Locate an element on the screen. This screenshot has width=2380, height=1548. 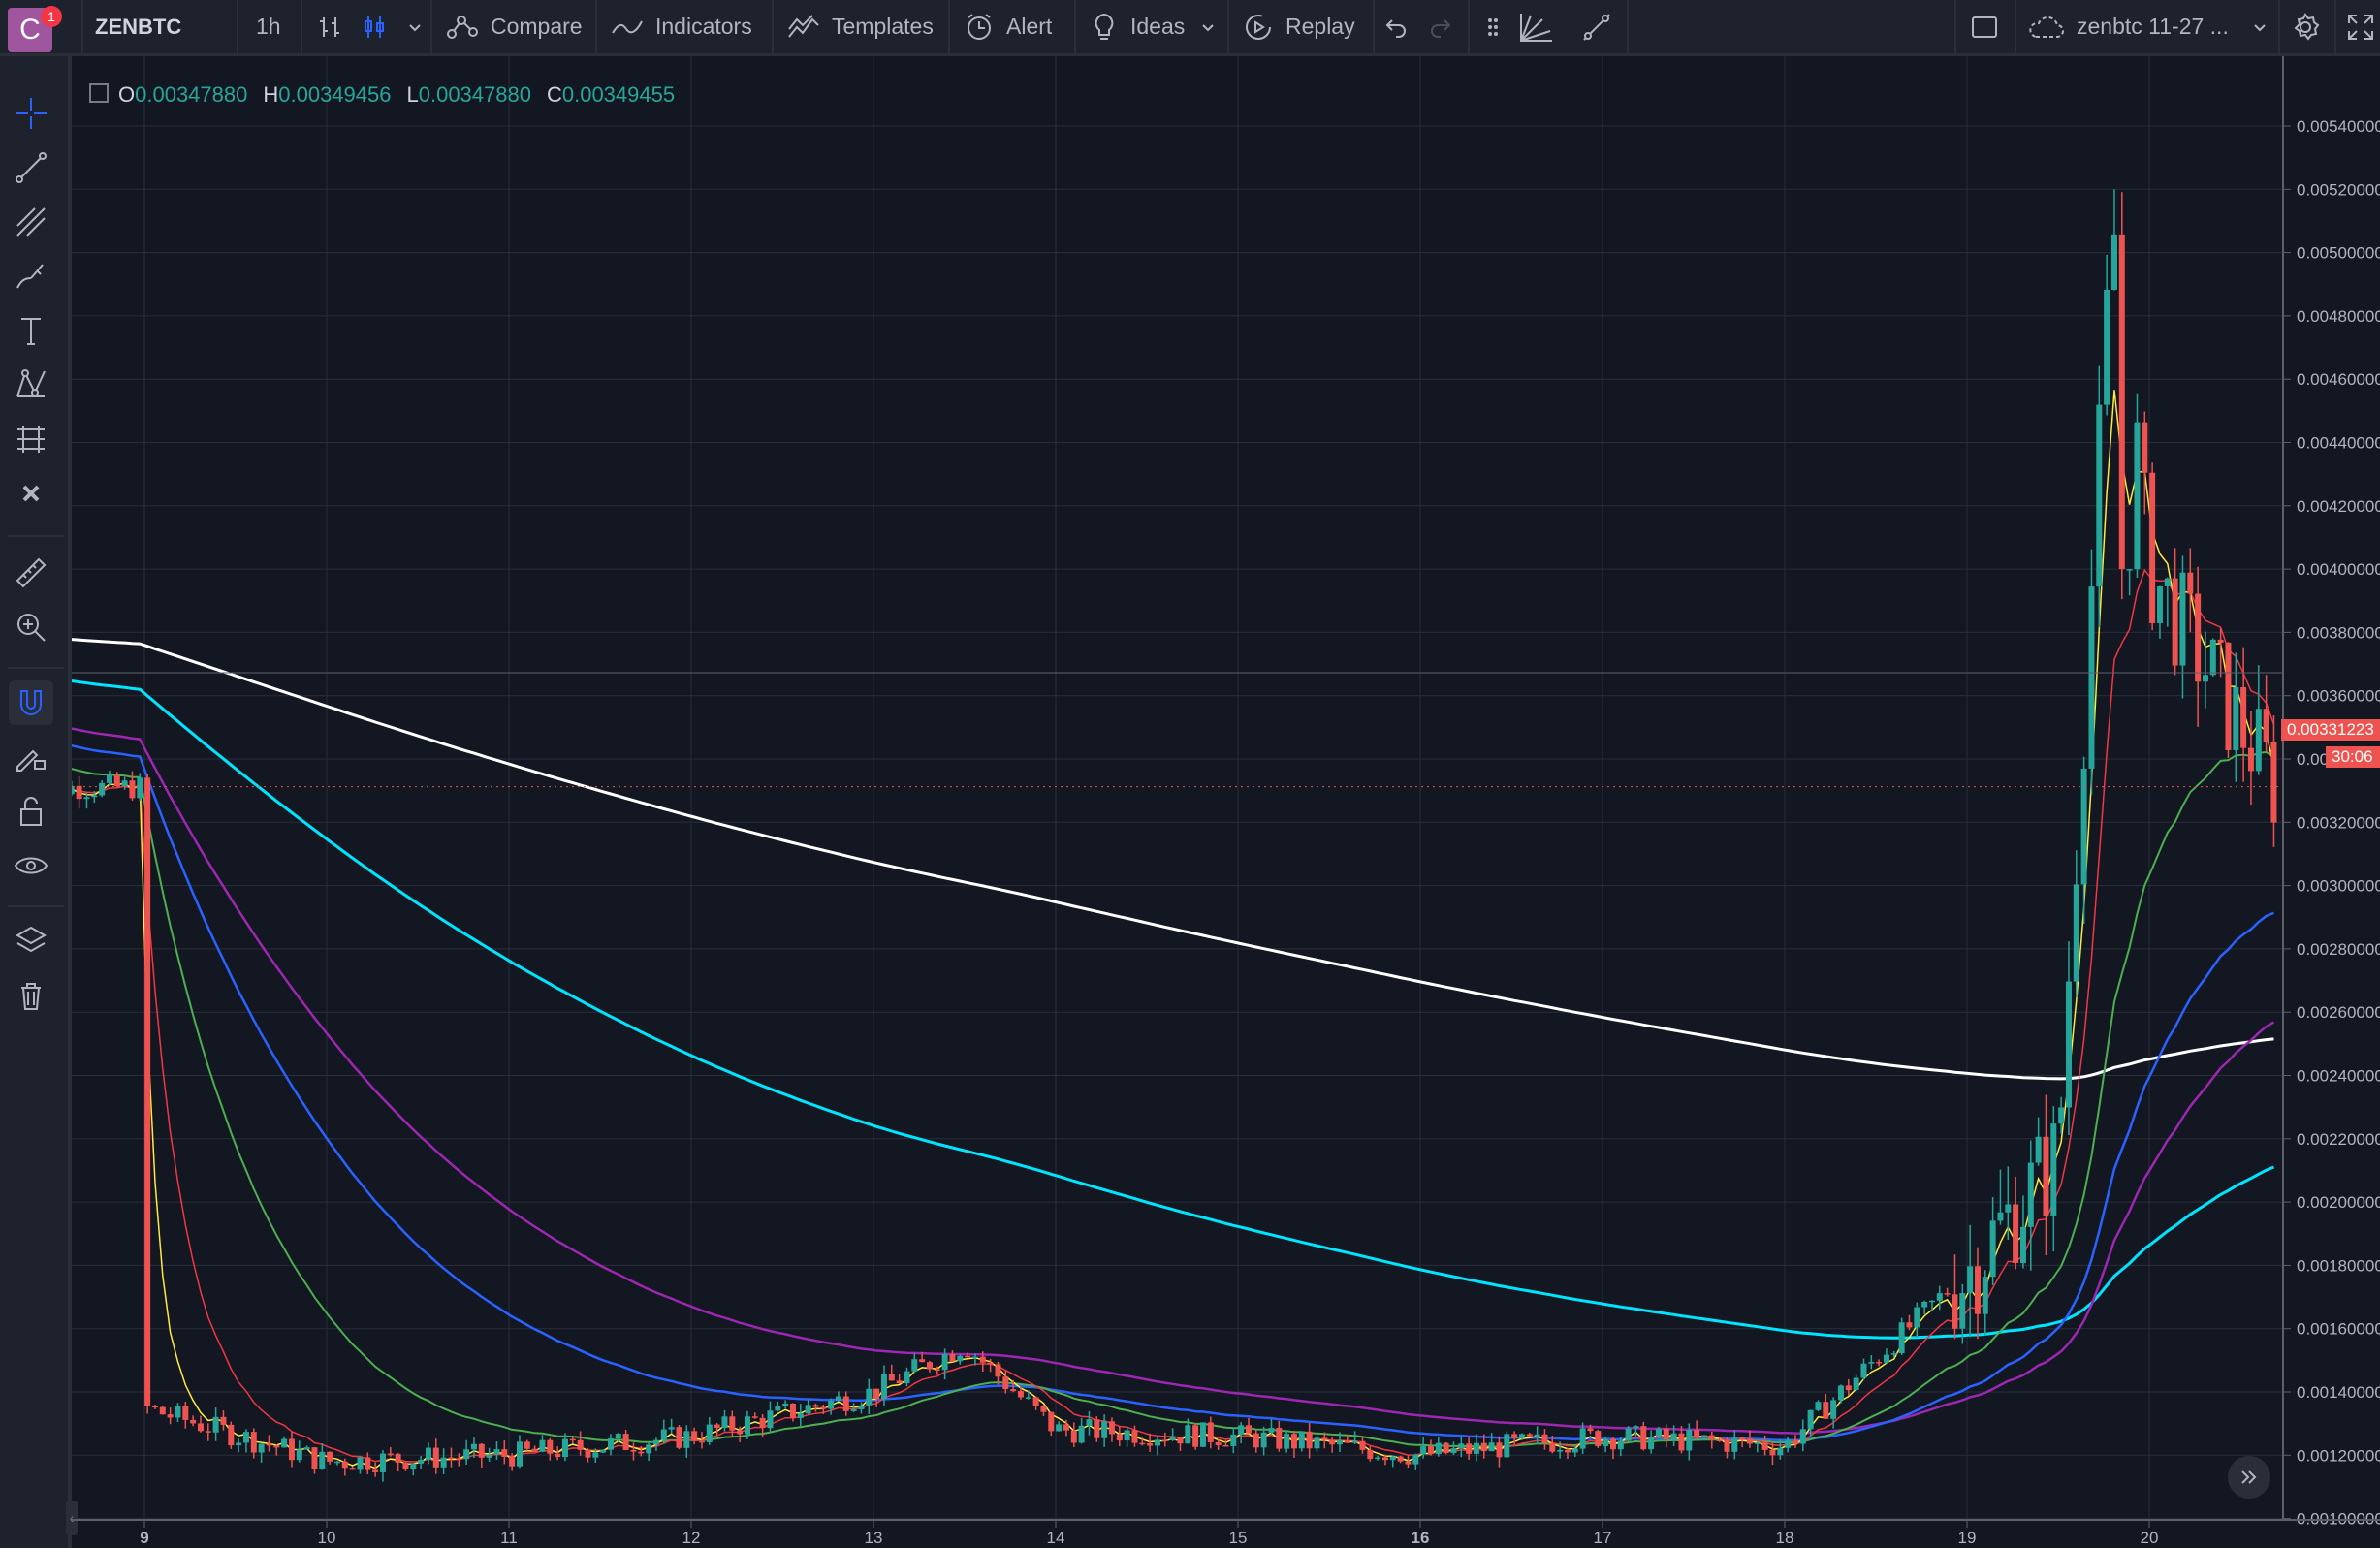
pattern-tool is located at coordinates (31, 385).